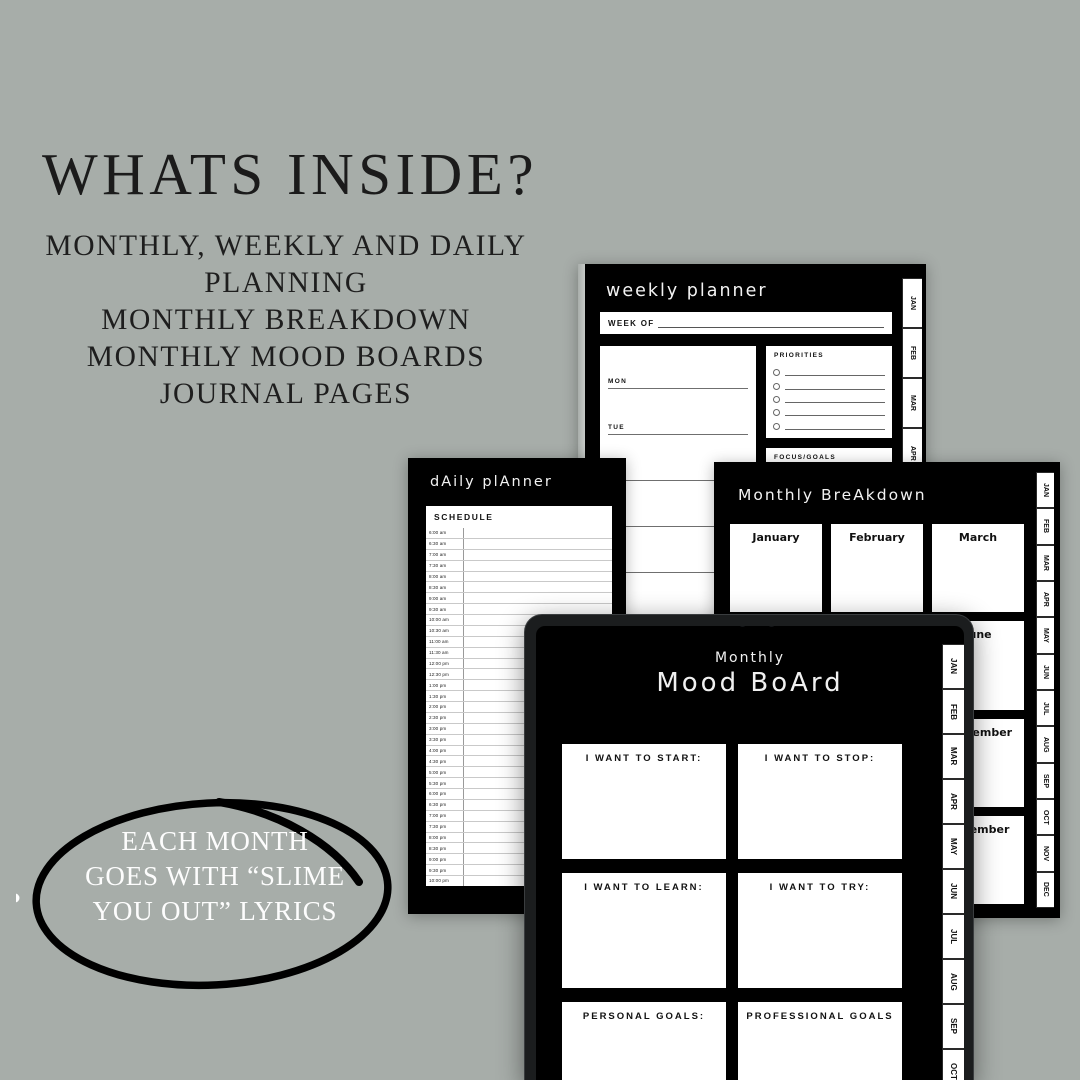  What do you see at coordinates (746, 323) in the screenshot?
I see `week-of-field: WEEK OF` at bounding box center [746, 323].